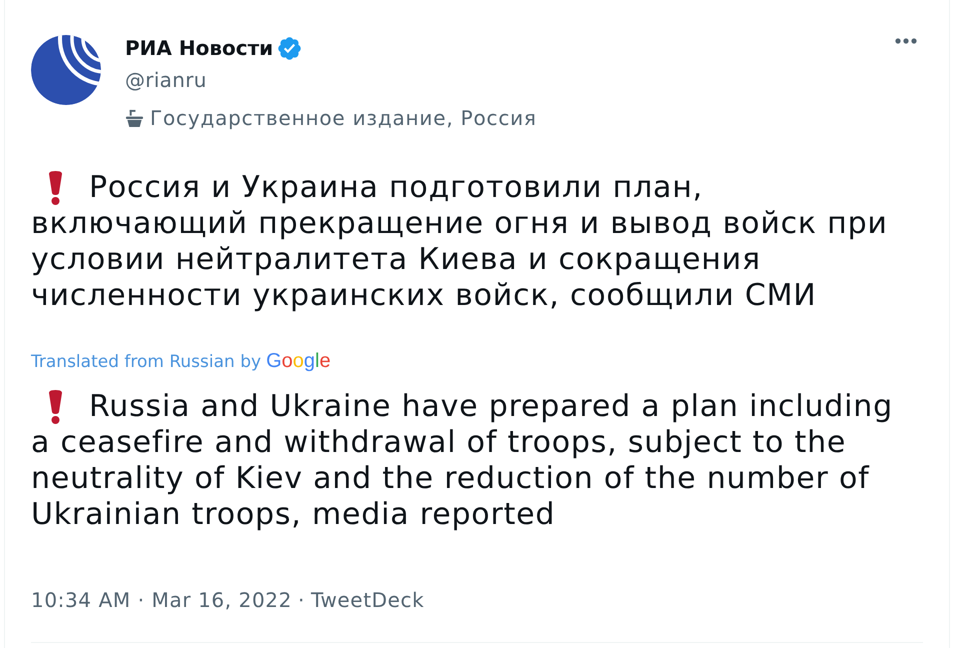 This screenshot has width=956, height=648. What do you see at coordinates (293, 515) in the screenshot?
I see `translated-text-line: Ukrainian troops, media reported` at bounding box center [293, 515].